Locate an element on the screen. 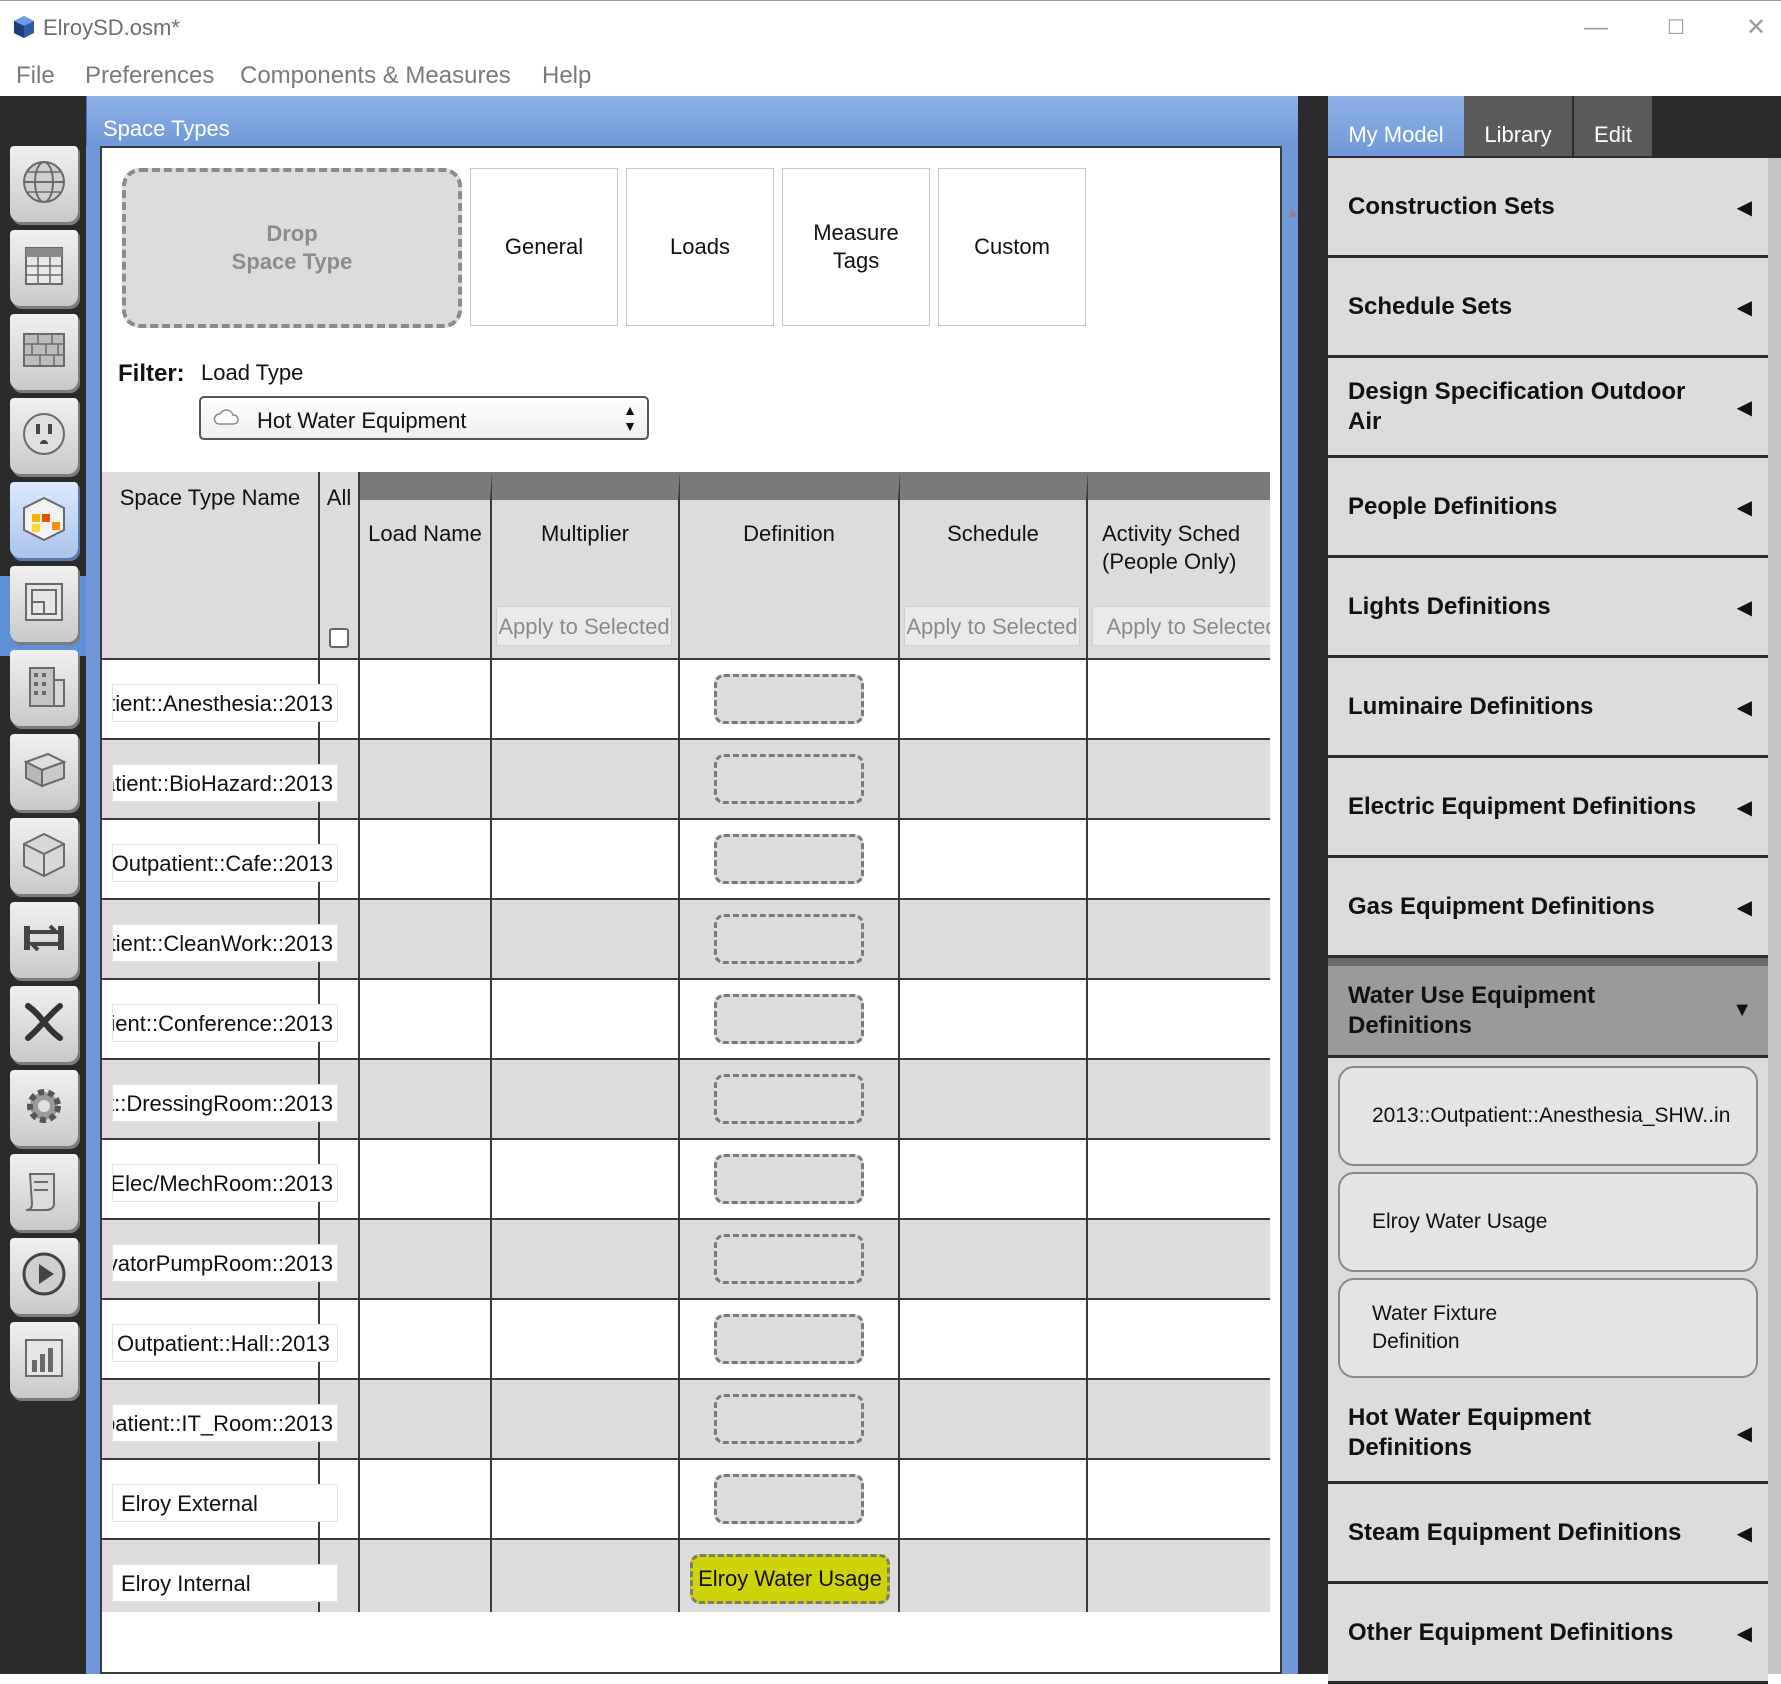  name-cell: 2013::Outpatient::IT_Room is located at coordinates (220, 1420).